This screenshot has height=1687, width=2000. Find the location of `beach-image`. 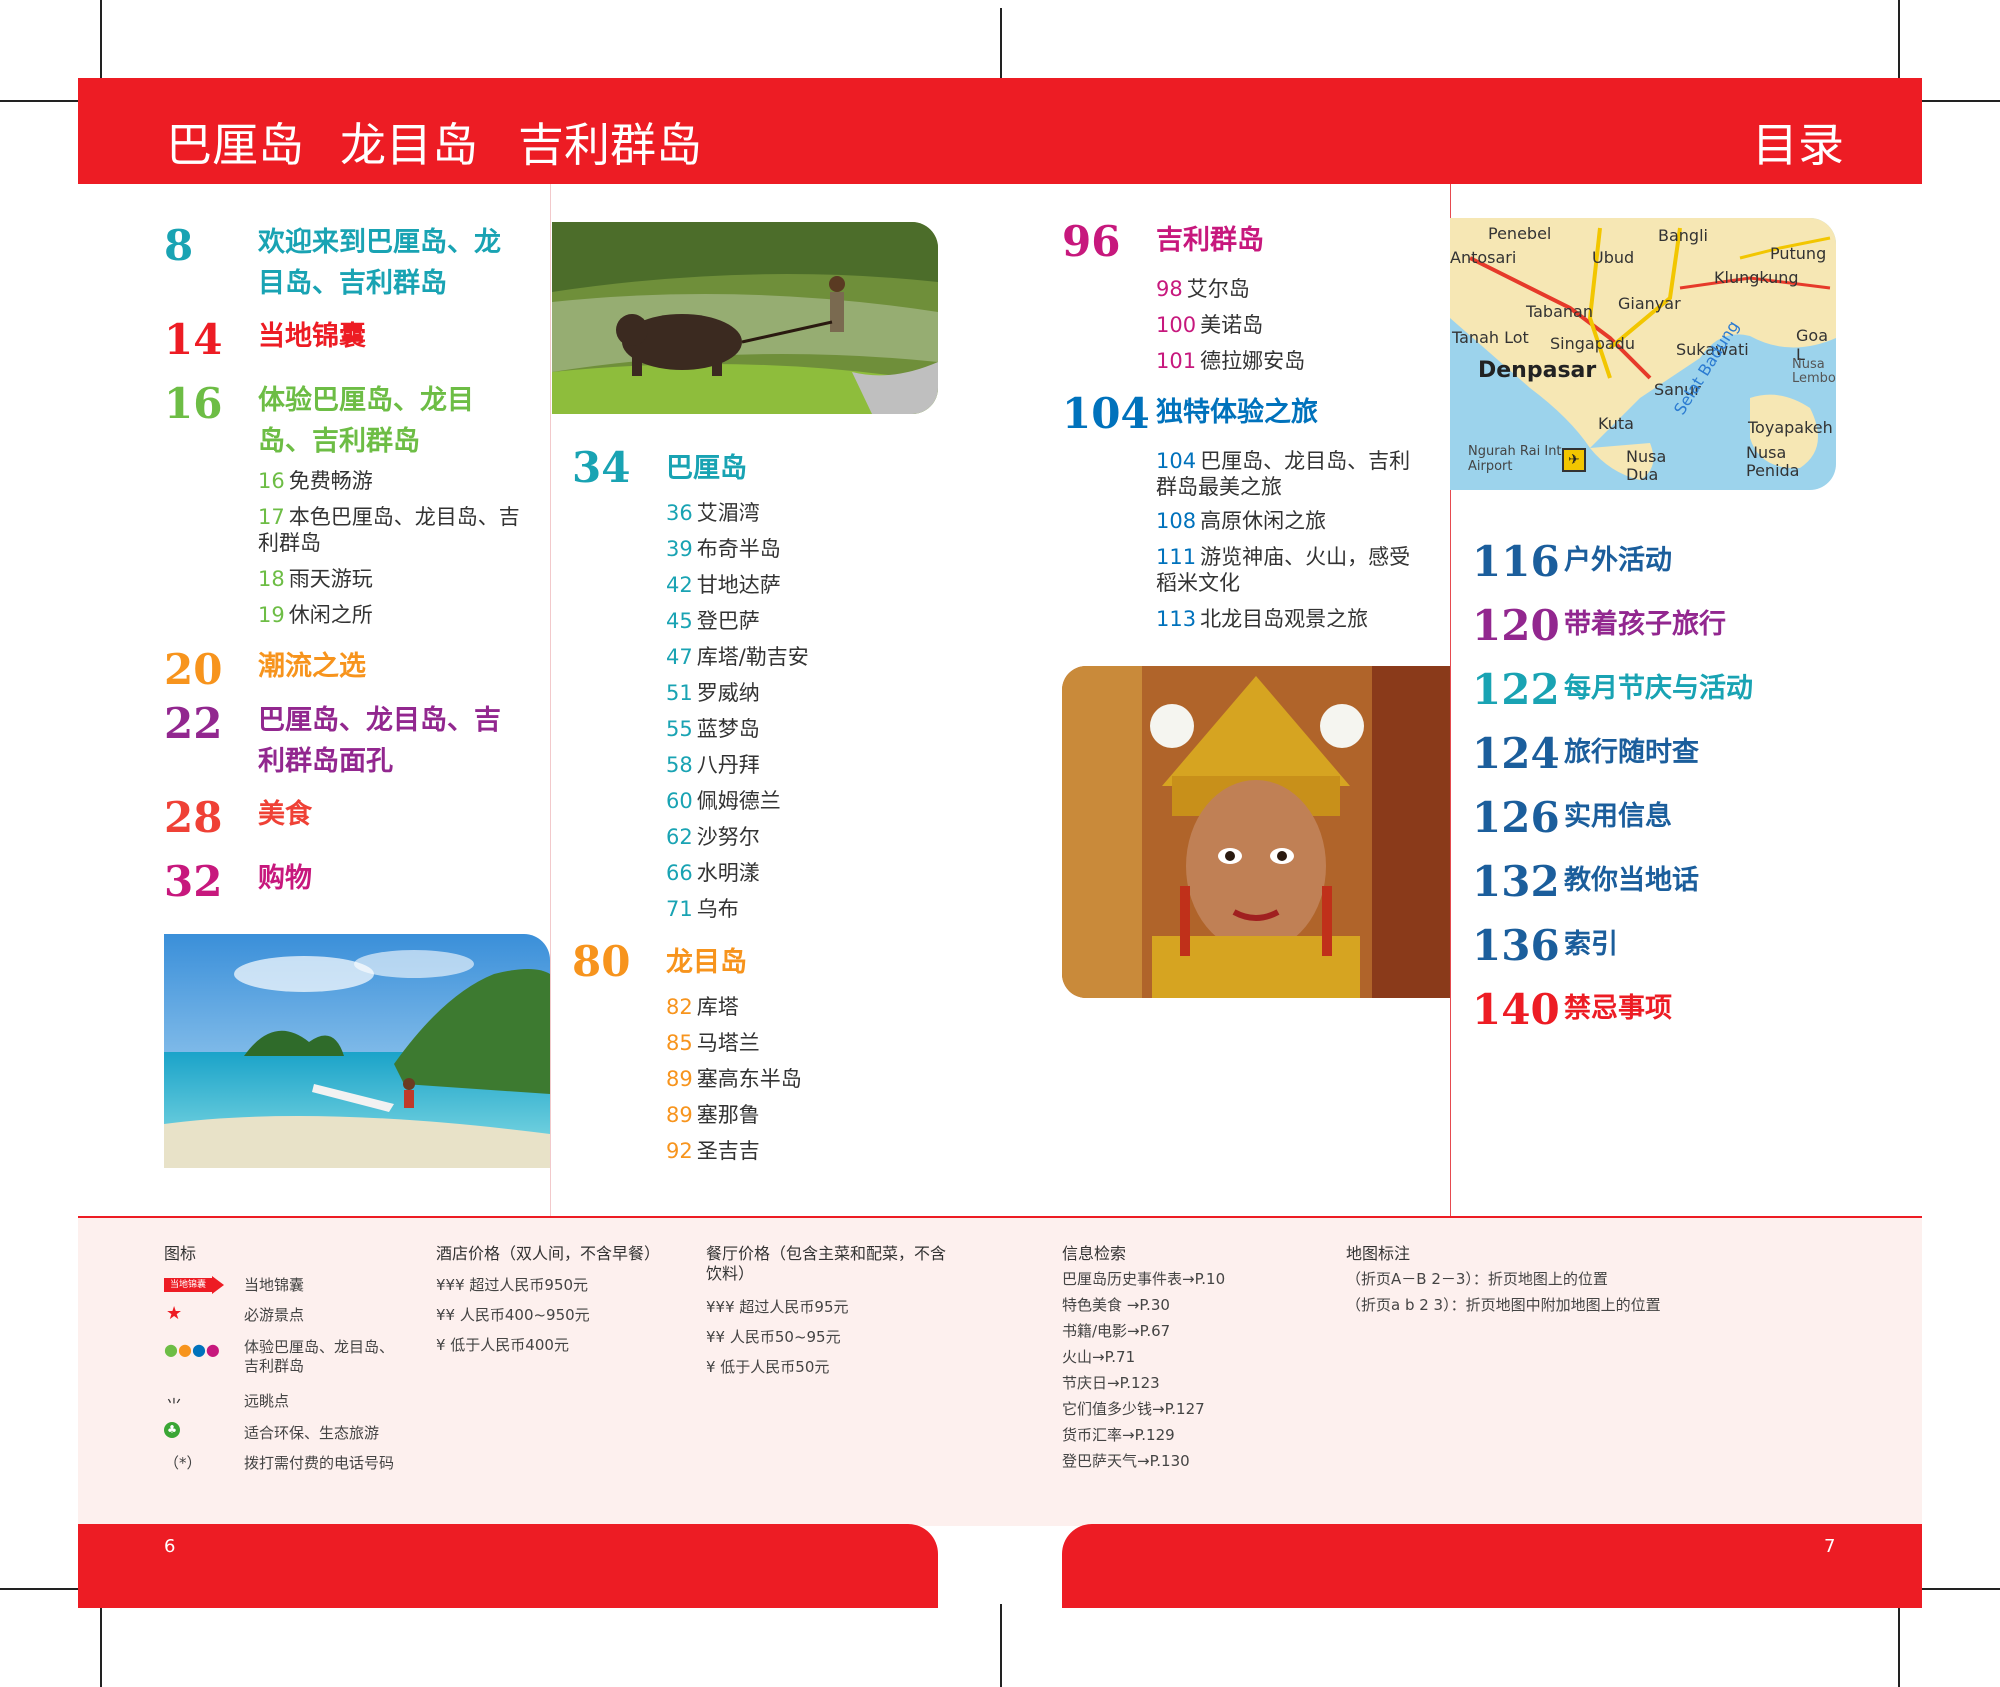

beach-image is located at coordinates (357, 1051).